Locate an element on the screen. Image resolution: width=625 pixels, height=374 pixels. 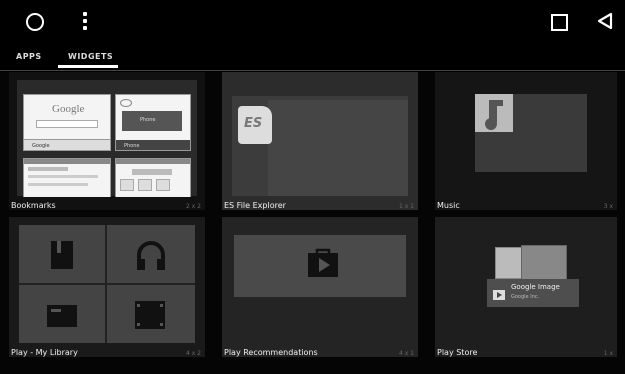
film-icon is located at coordinates (150, 317).